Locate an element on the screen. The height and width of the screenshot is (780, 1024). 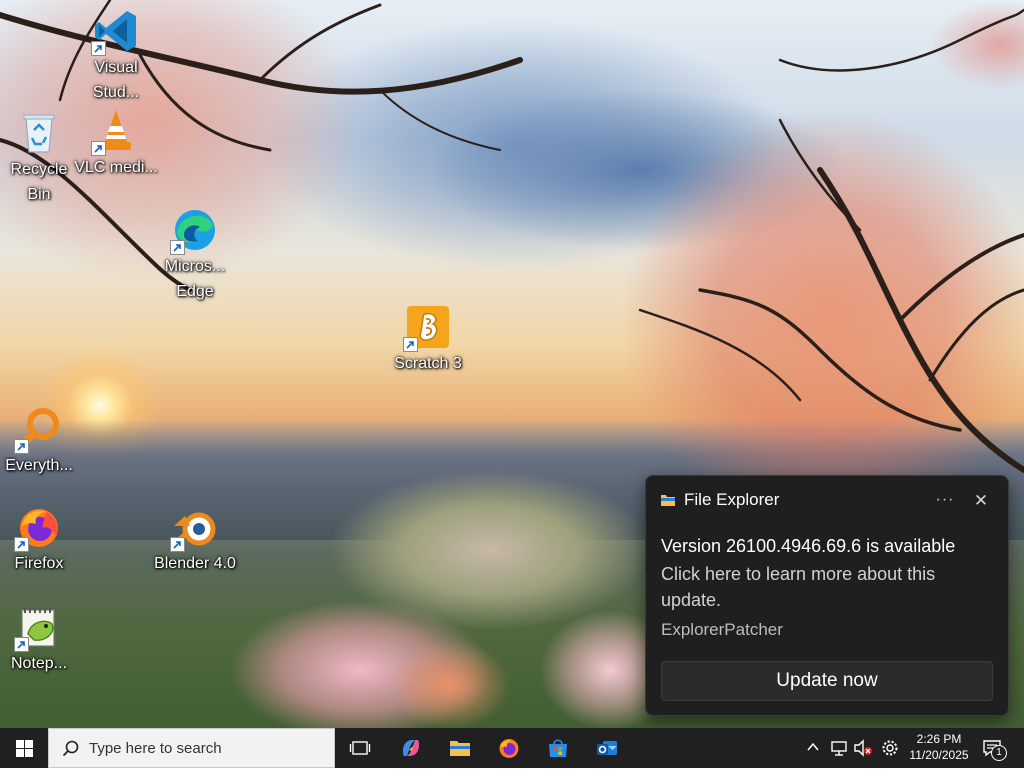
outlook-icon is located at coordinates (607, 748).